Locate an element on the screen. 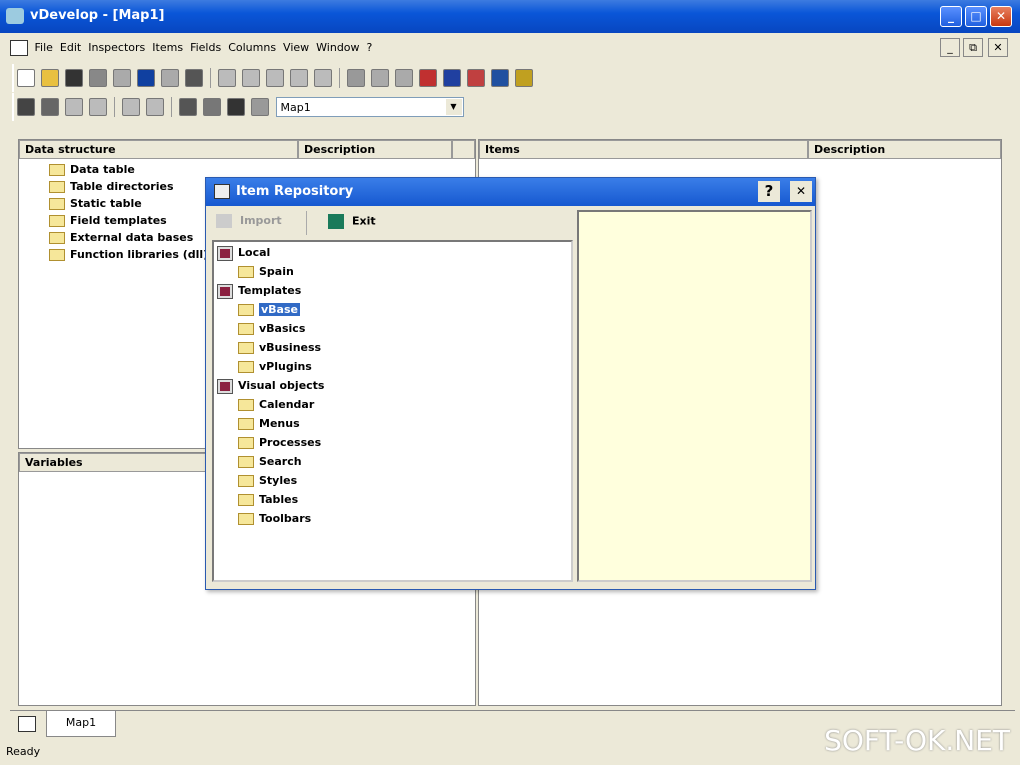  disabled-c-icon is located at coordinates (131, 107).